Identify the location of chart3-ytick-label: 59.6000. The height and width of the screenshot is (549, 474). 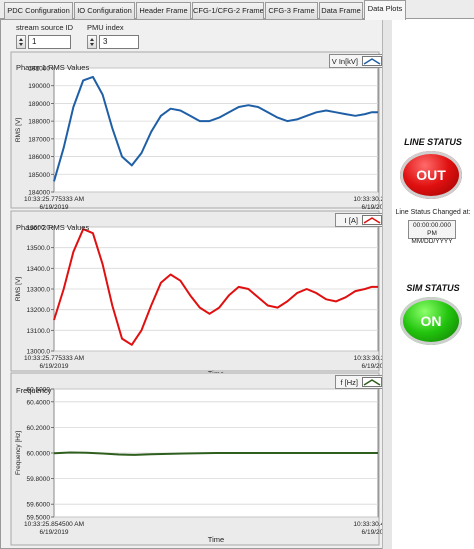
(39, 505).